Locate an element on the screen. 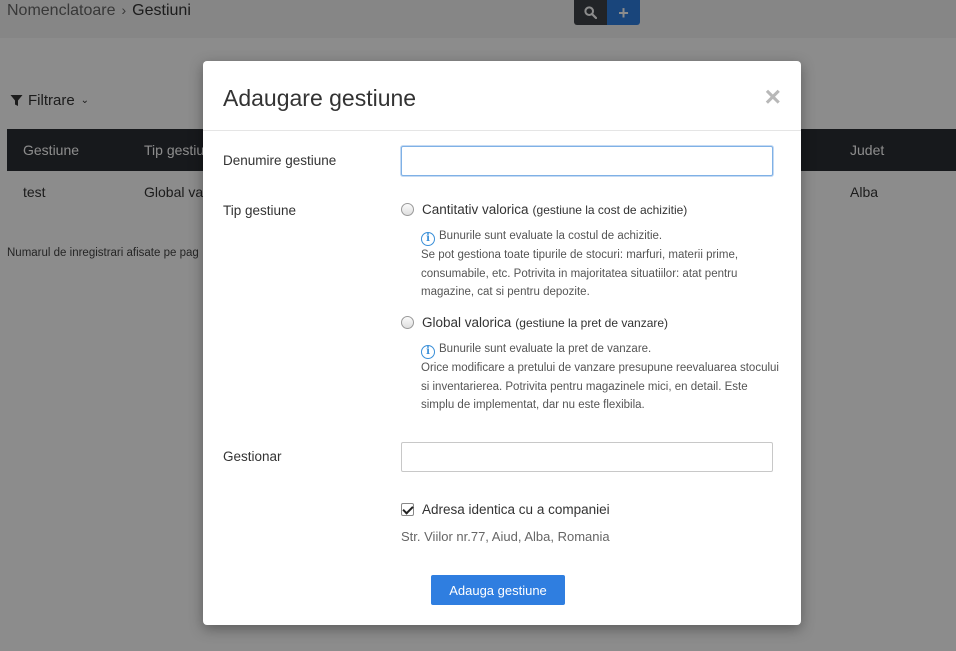  close-icon: × is located at coordinates (773, 97).